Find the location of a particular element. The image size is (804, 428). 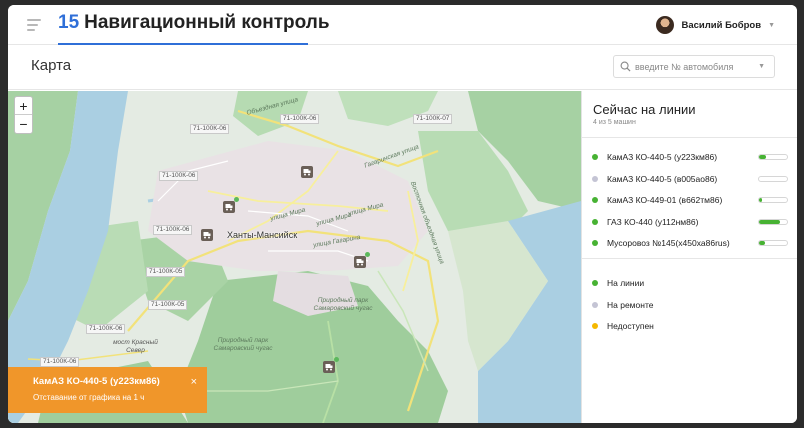

hamburger-menu-icon is located at coordinates (34, 25).